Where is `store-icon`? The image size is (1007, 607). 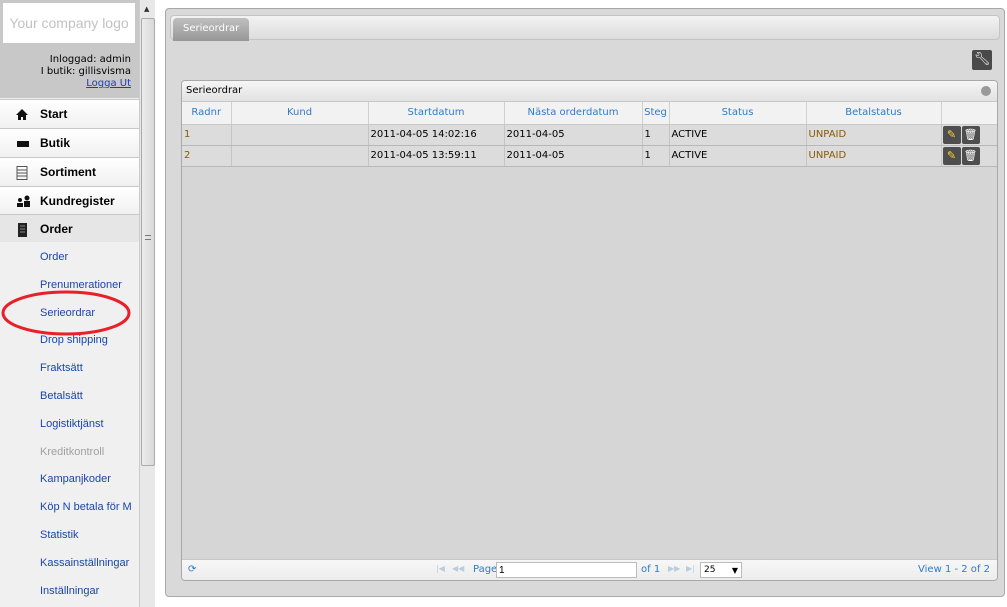
store-icon is located at coordinates (23, 143).